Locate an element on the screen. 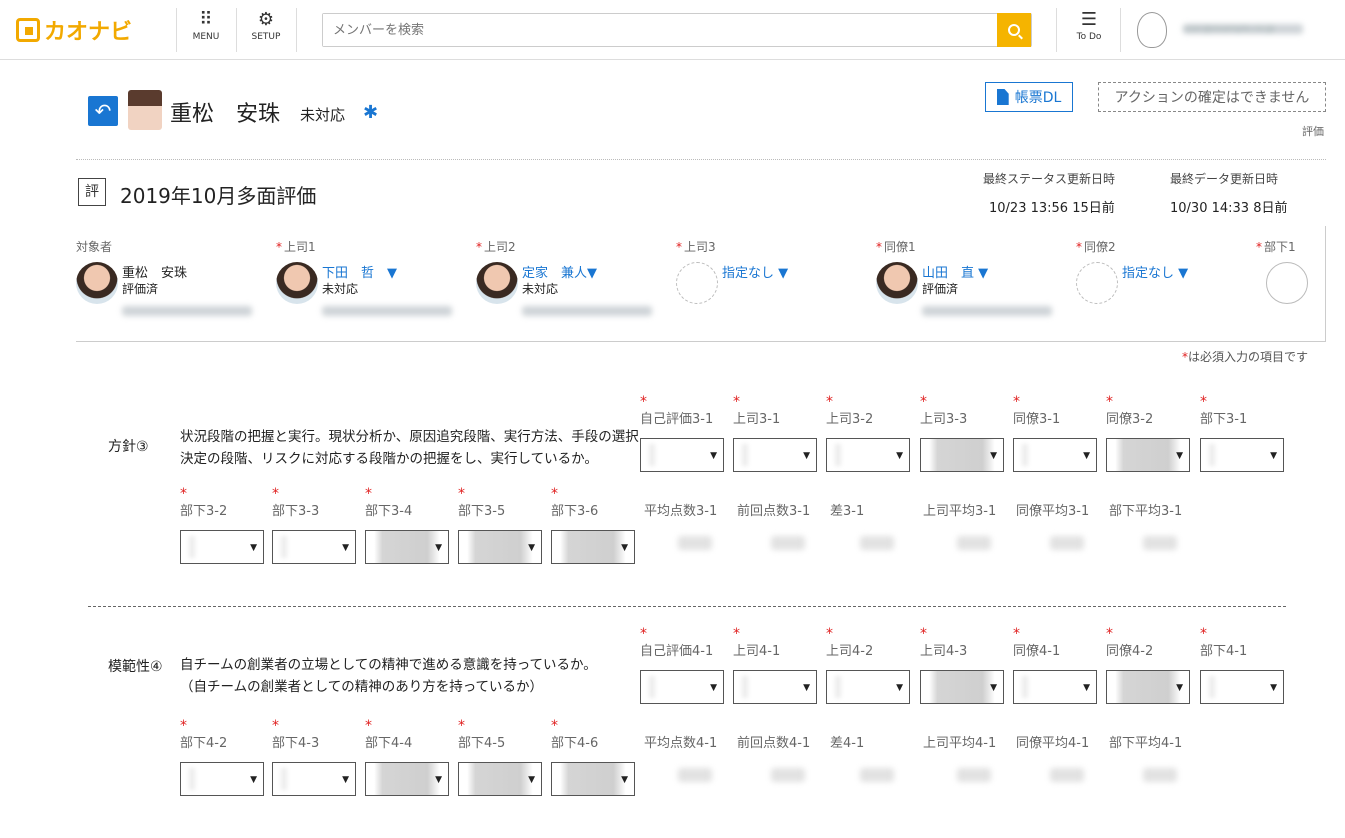 This screenshot has height=838, width=1345. score-field-label: * 同僚4-2 is located at coordinates (1148, 642).